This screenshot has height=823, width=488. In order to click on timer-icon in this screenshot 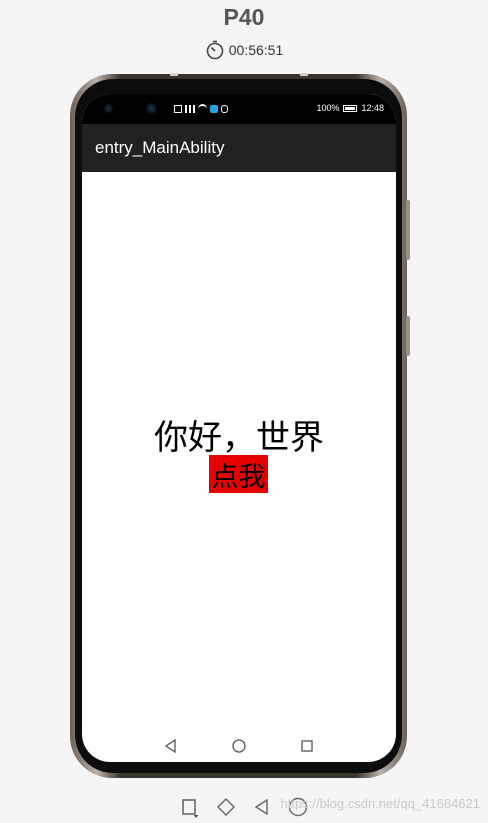, I will do `click(215, 50)`.